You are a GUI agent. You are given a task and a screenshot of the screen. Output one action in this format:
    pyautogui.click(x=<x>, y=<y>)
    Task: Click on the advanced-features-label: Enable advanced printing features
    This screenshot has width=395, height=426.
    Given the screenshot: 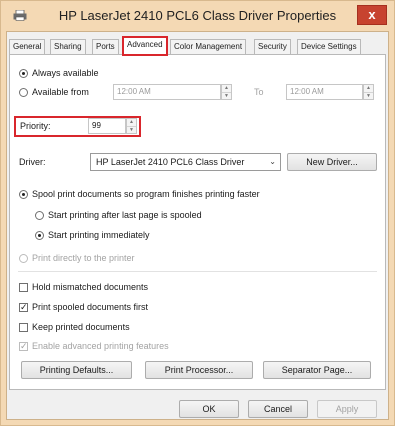 What is the action you would take?
    pyautogui.click(x=100, y=346)
    